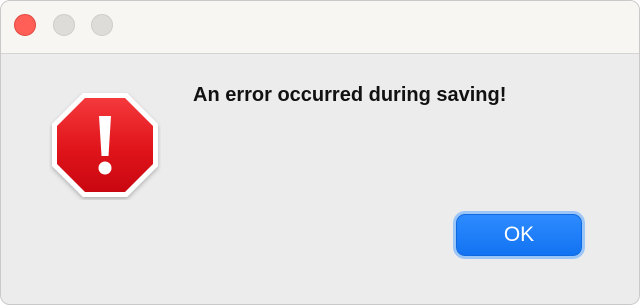 The height and width of the screenshot is (305, 640). What do you see at coordinates (102, 25) in the screenshot?
I see `zoom-button` at bounding box center [102, 25].